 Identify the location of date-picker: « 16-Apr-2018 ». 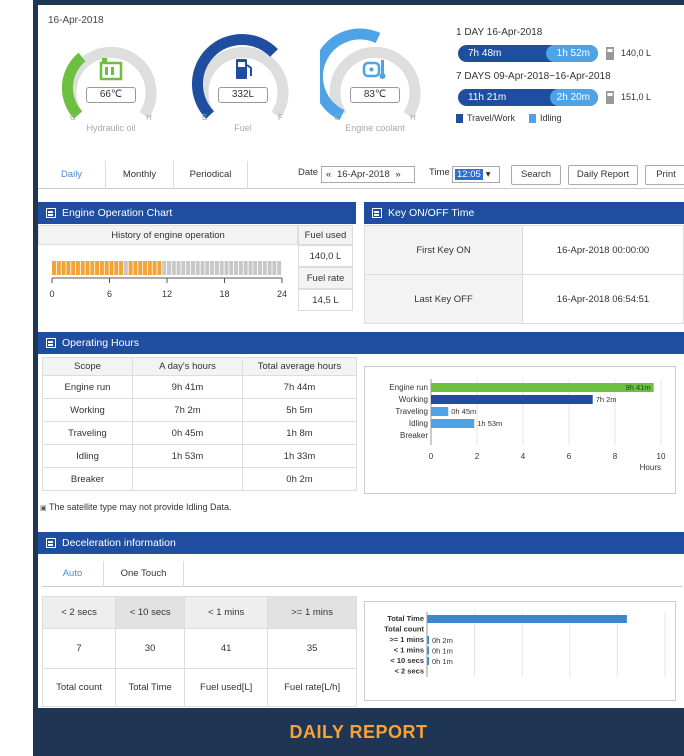
(368, 174).